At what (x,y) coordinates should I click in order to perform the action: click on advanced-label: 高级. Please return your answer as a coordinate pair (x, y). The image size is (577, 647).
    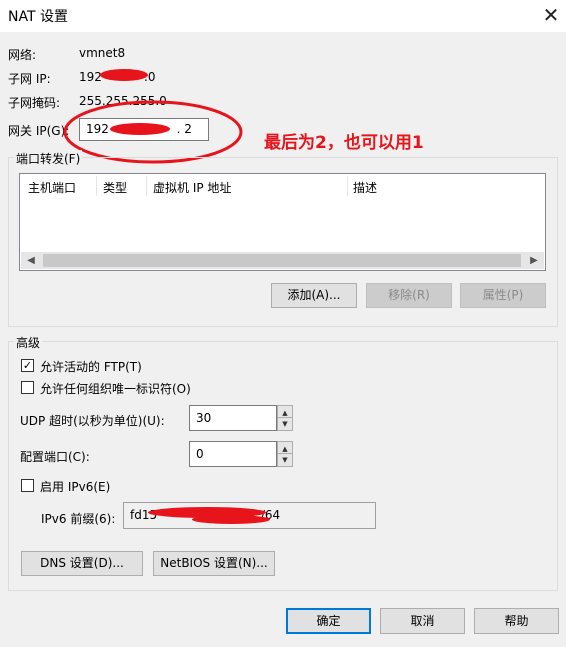
    Looking at the image, I should click on (28, 342).